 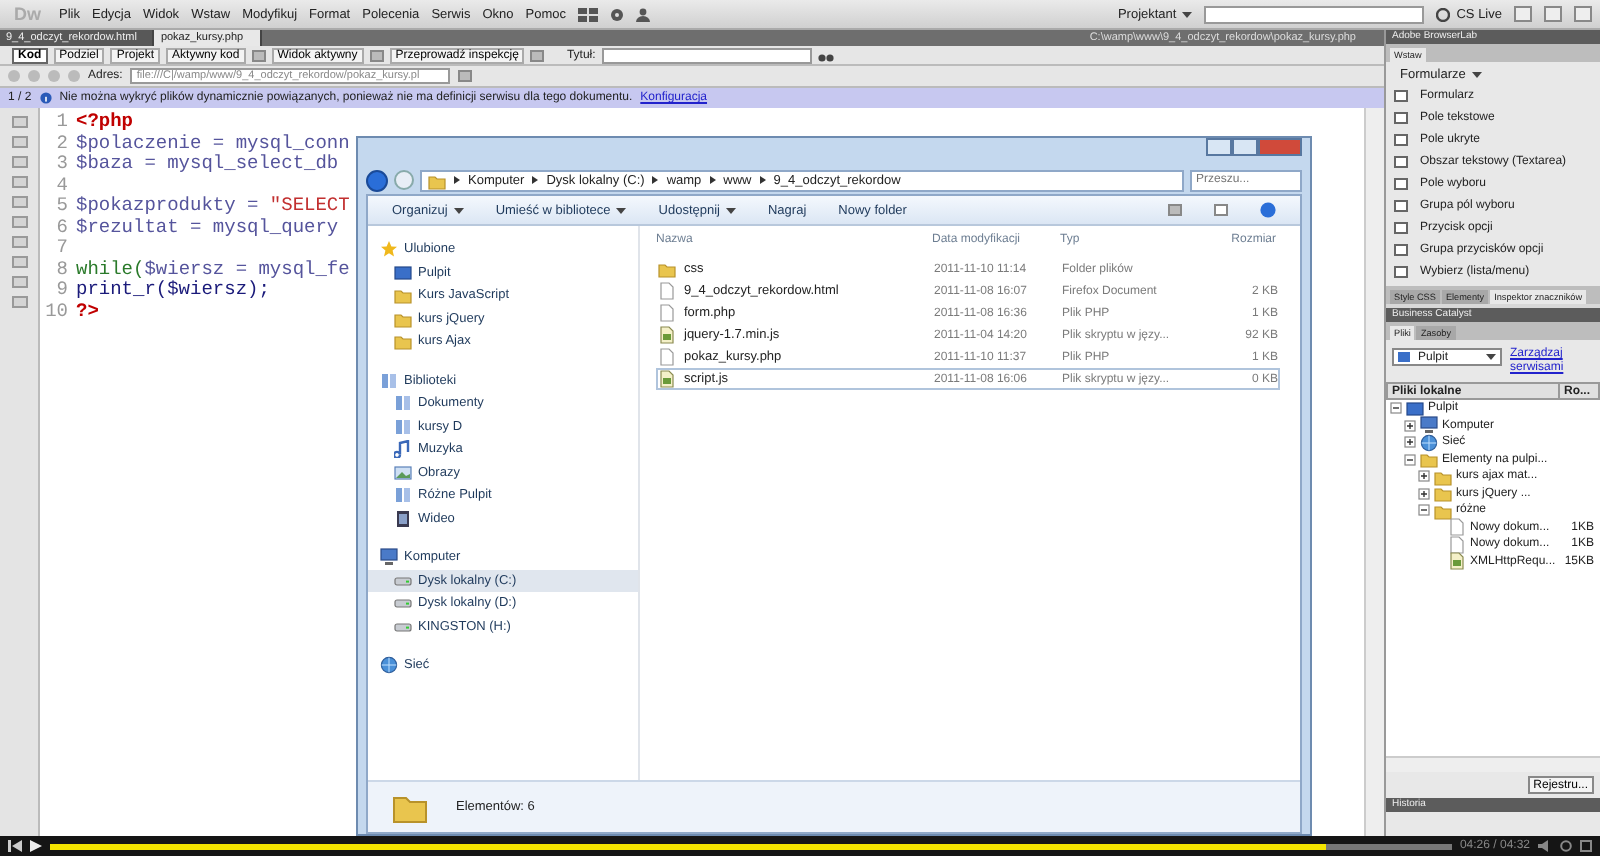 What do you see at coordinates (15, 846) in the screenshot?
I see `previous-icon` at bounding box center [15, 846].